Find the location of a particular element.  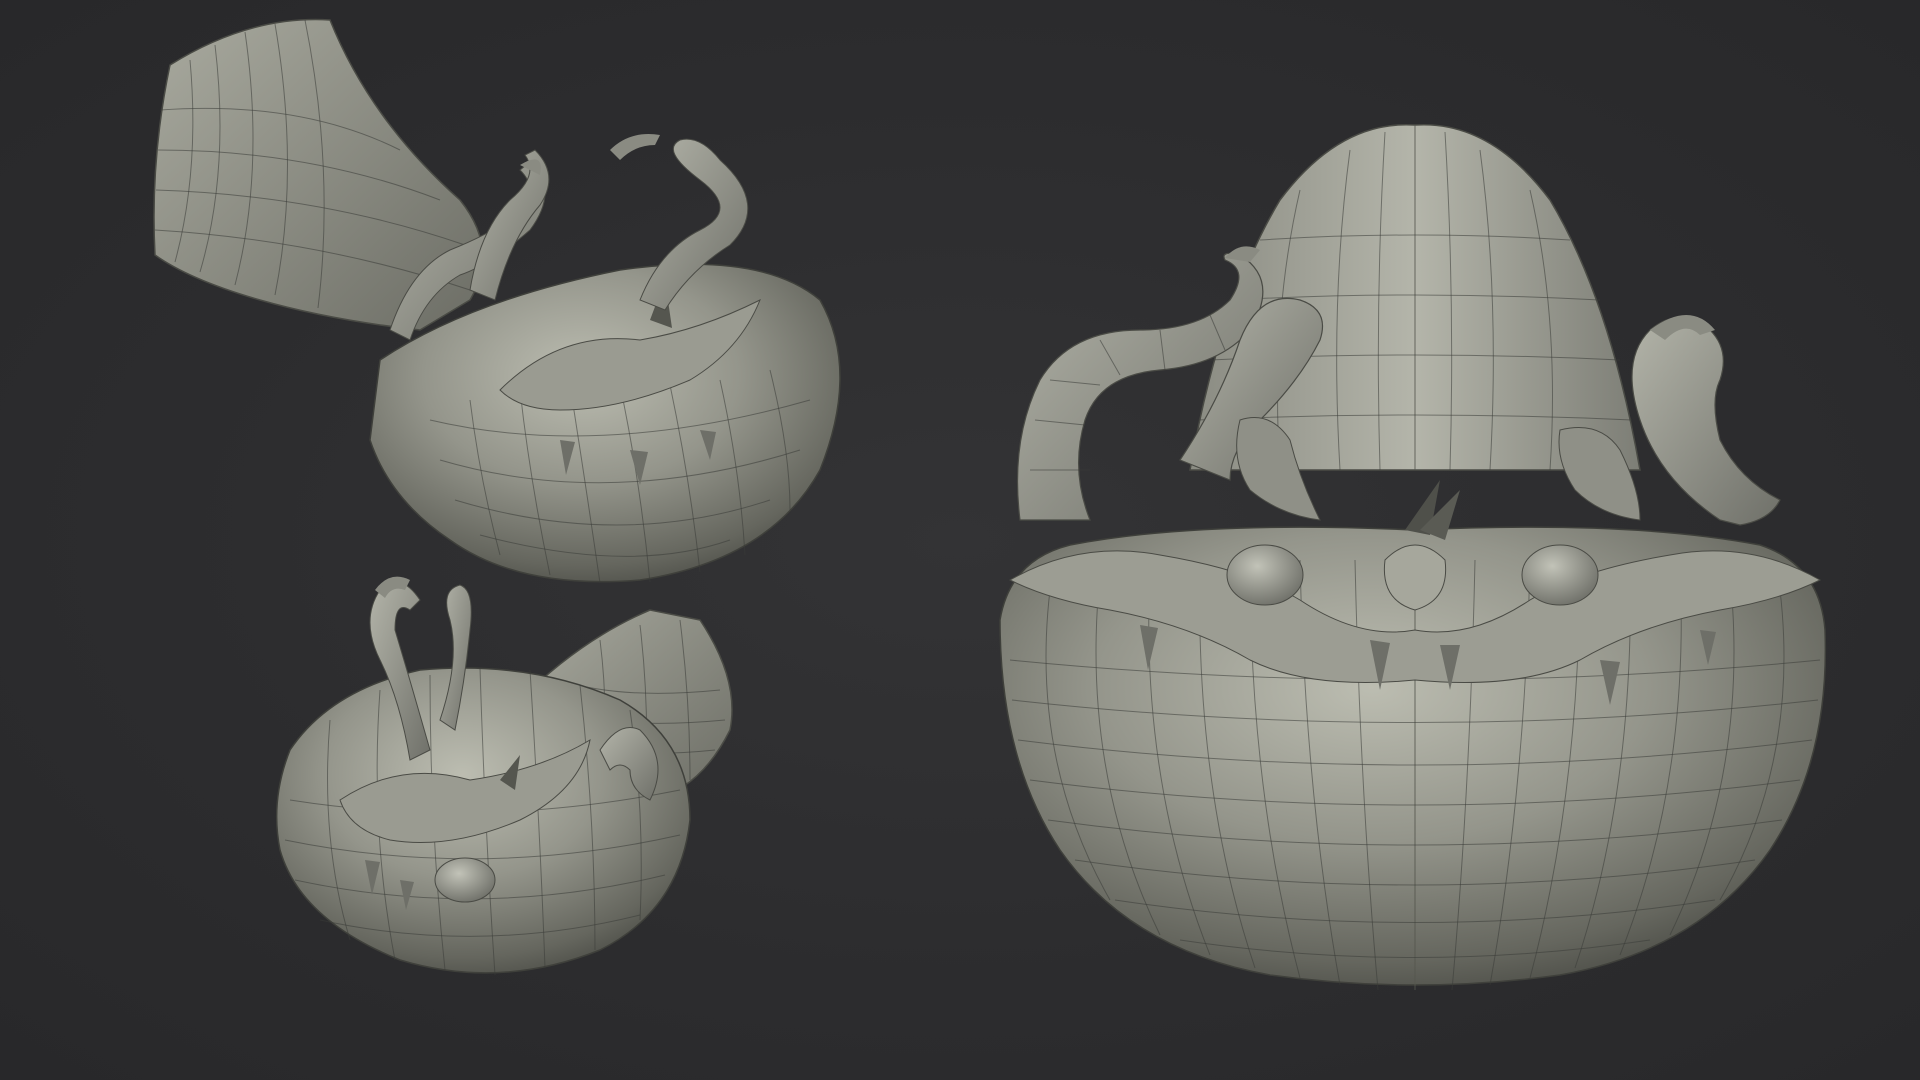

eye-right is located at coordinates (1560, 575).